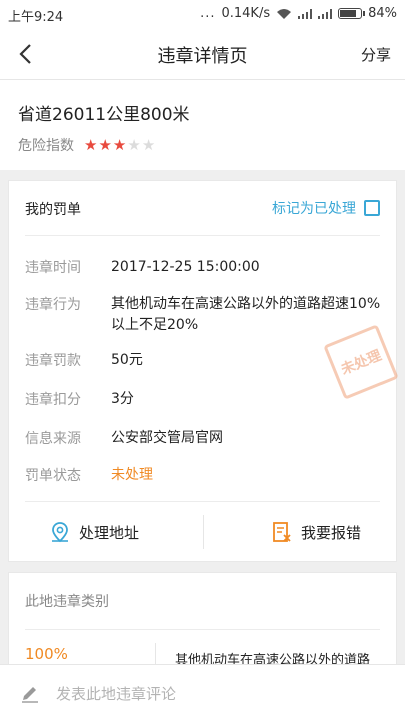 This screenshot has height=720, width=405. I want to click on battery-percent: 84%, so click(382, 13).